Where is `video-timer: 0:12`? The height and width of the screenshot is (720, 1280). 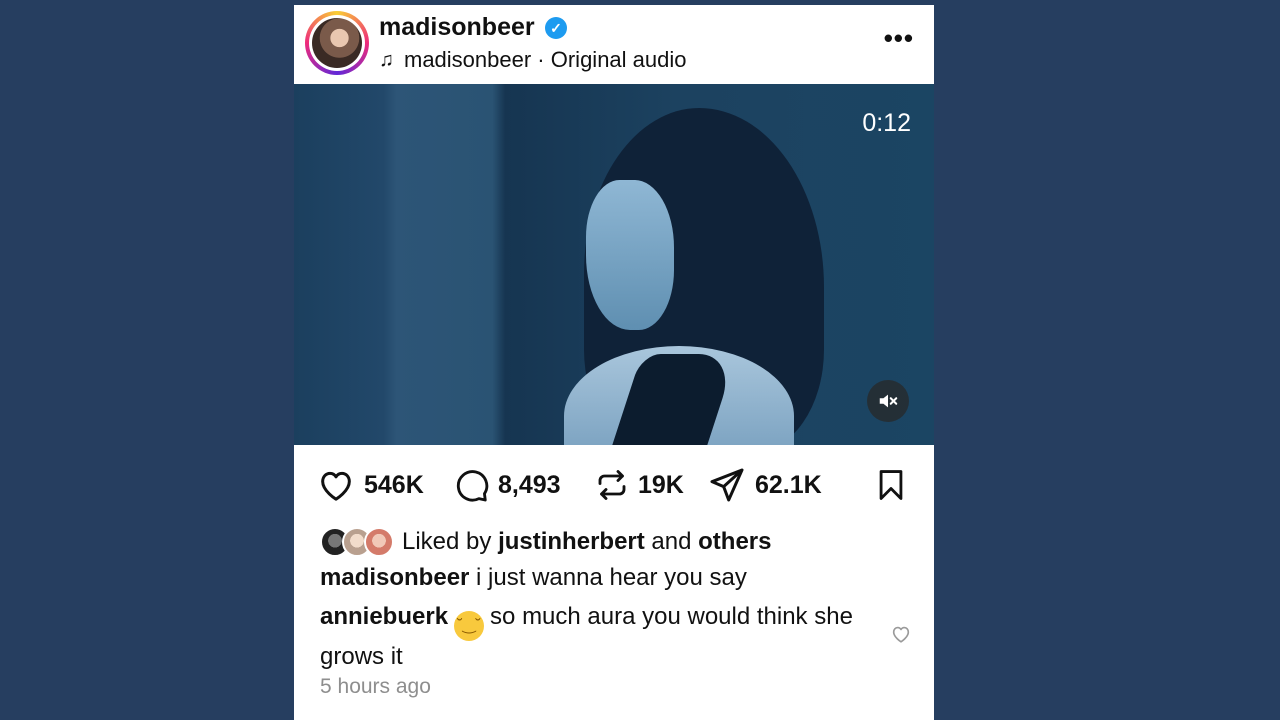 video-timer: 0:12 is located at coordinates (886, 123).